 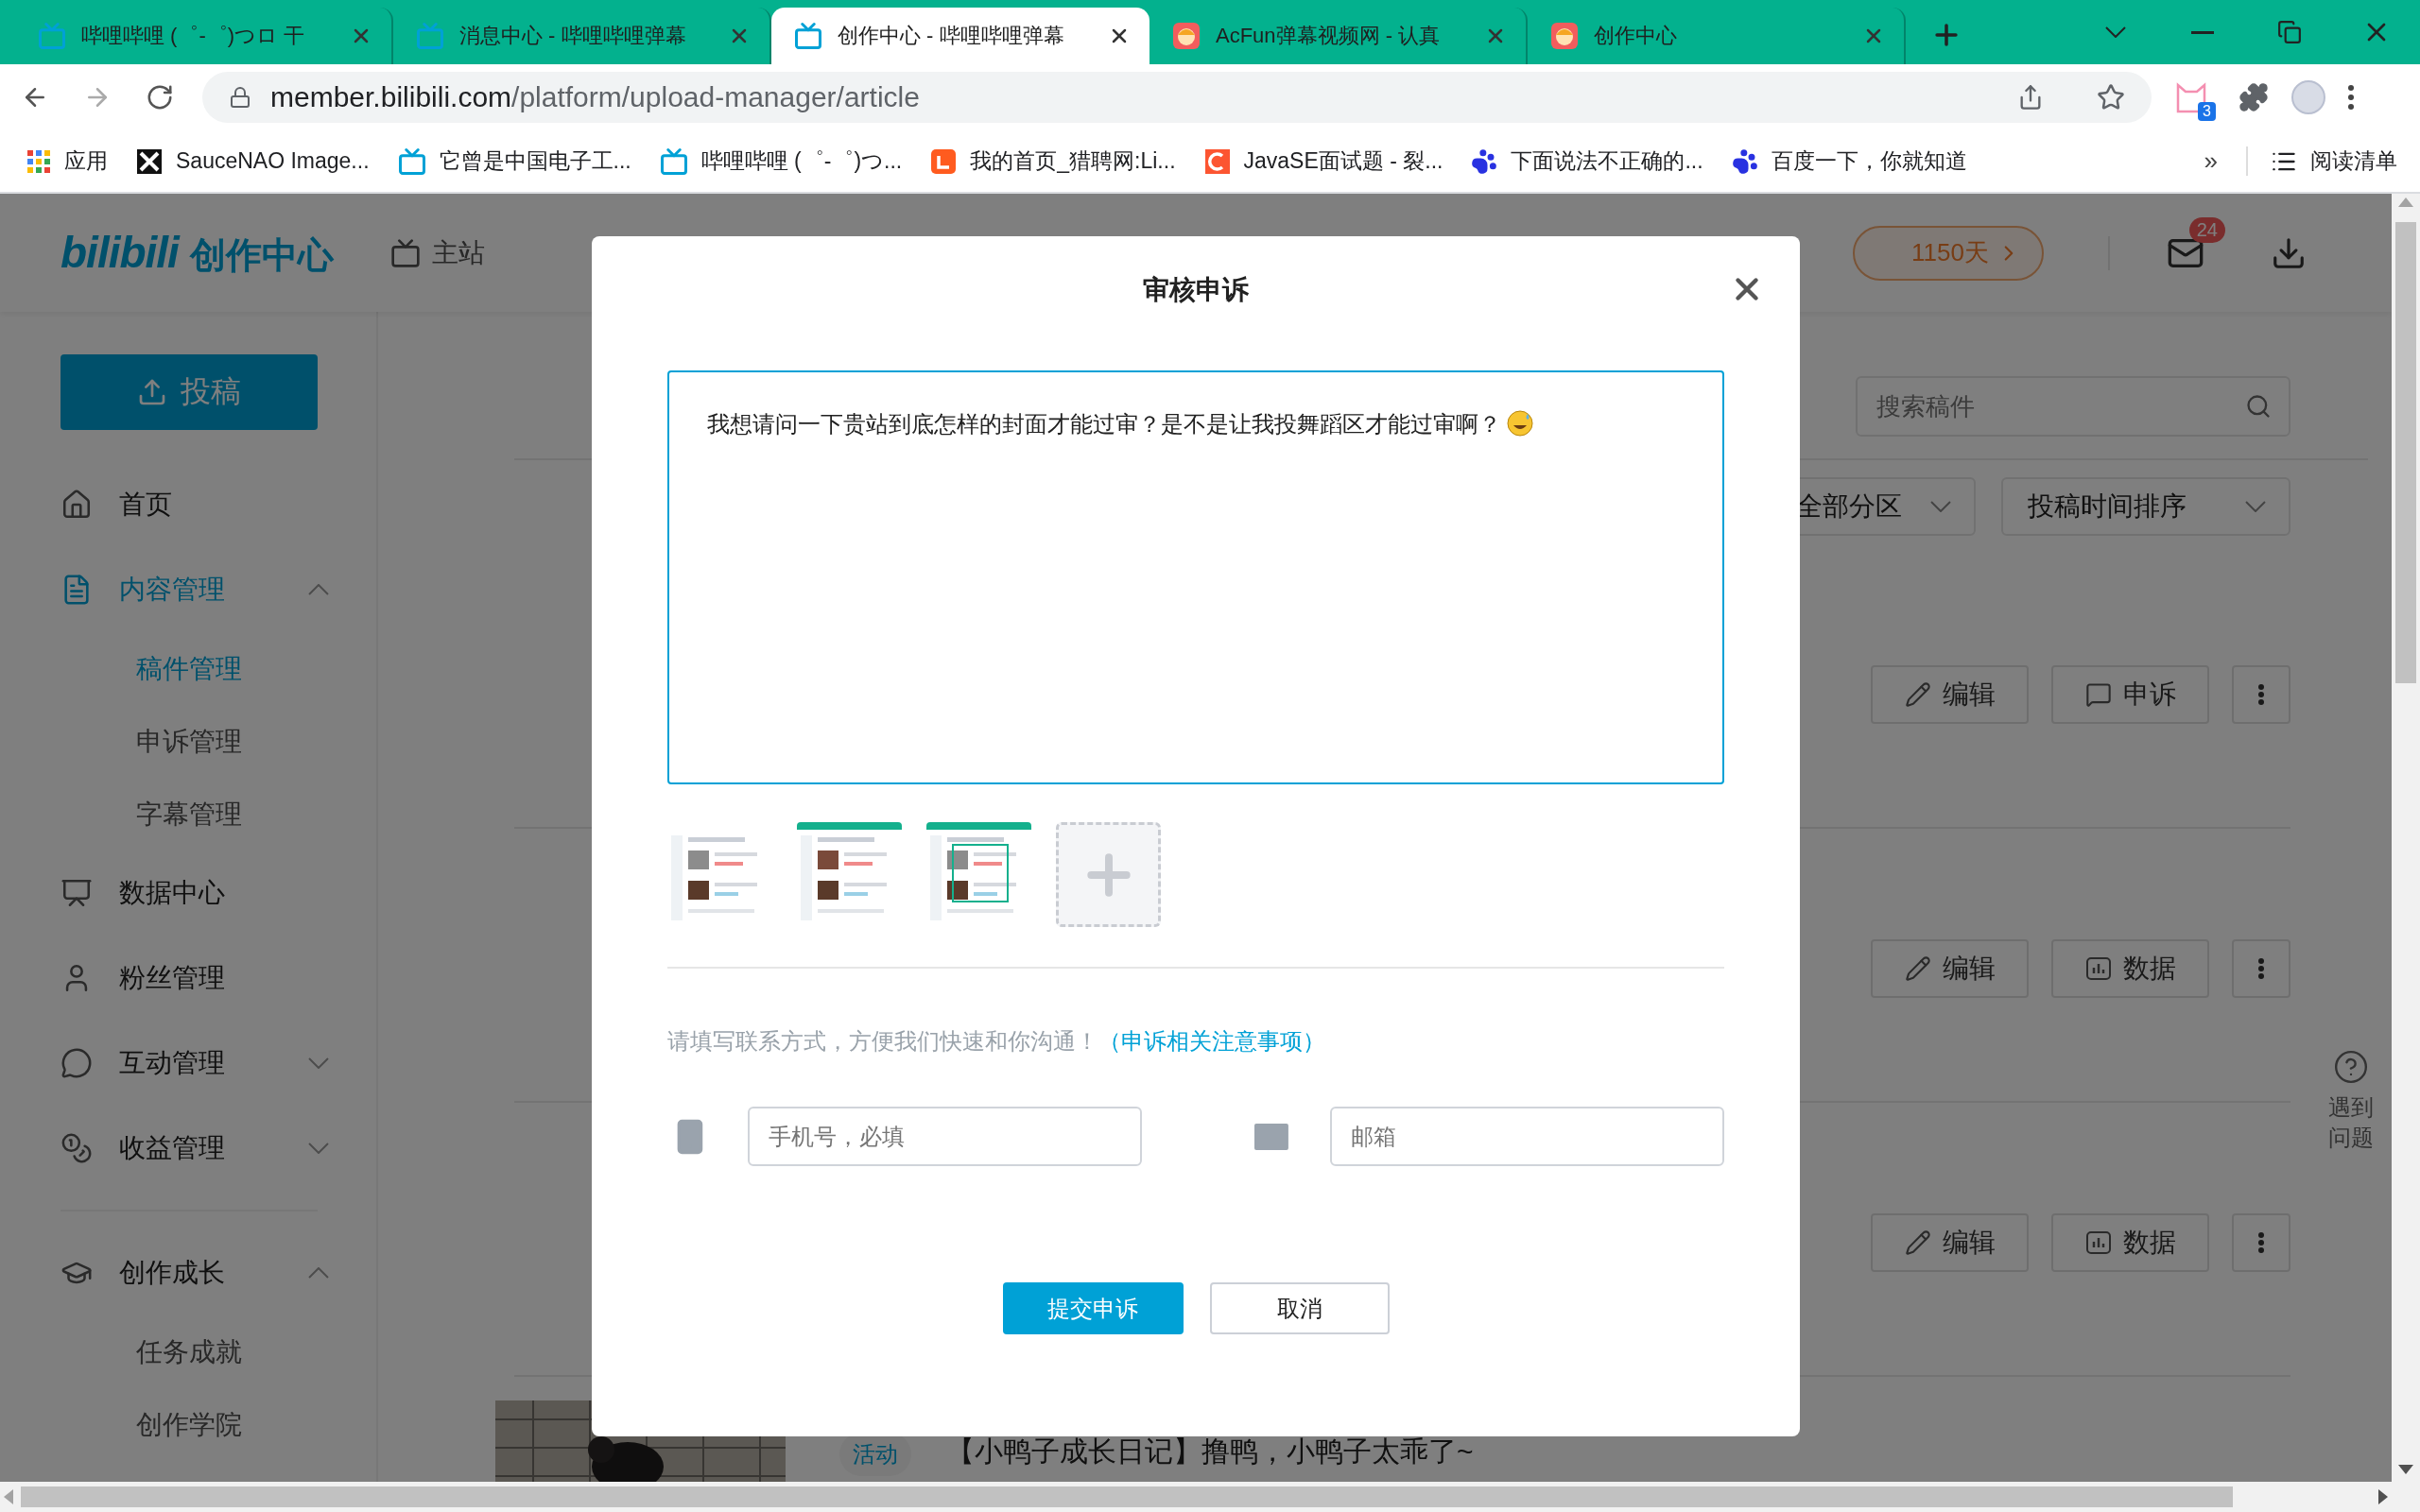 What do you see at coordinates (2405, 1469) in the screenshot?
I see `scroll-down-icon` at bounding box center [2405, 1469].